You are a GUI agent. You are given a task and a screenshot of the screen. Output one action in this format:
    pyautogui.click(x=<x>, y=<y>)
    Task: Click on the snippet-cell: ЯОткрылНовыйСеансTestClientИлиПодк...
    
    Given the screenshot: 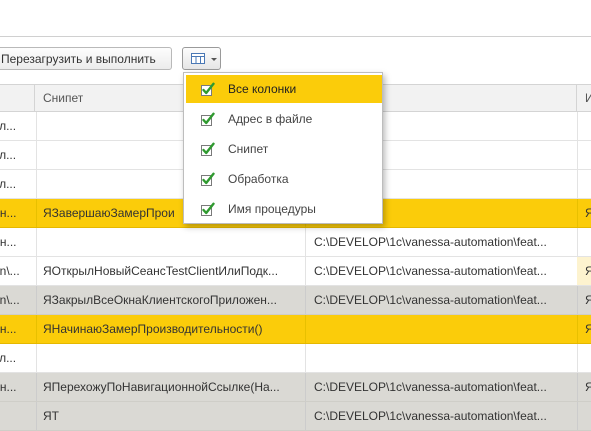 What is the action you would take?
    pyautogui.click(x=161, y=271)
    